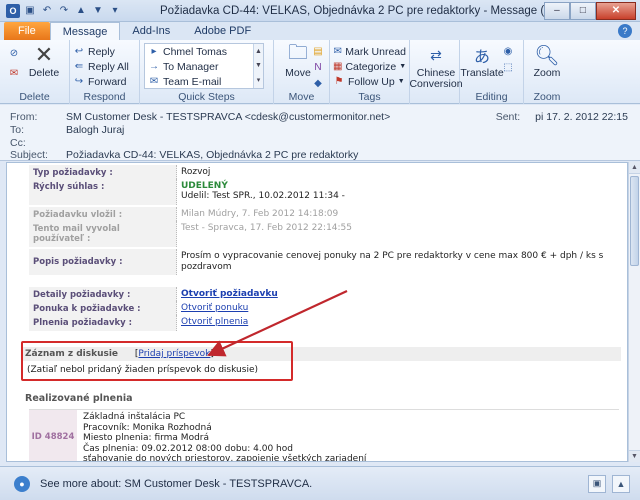 The image size is (640, 500). I want to click on zoom-button: 🔍︎ Zoom, so click(547, 59).